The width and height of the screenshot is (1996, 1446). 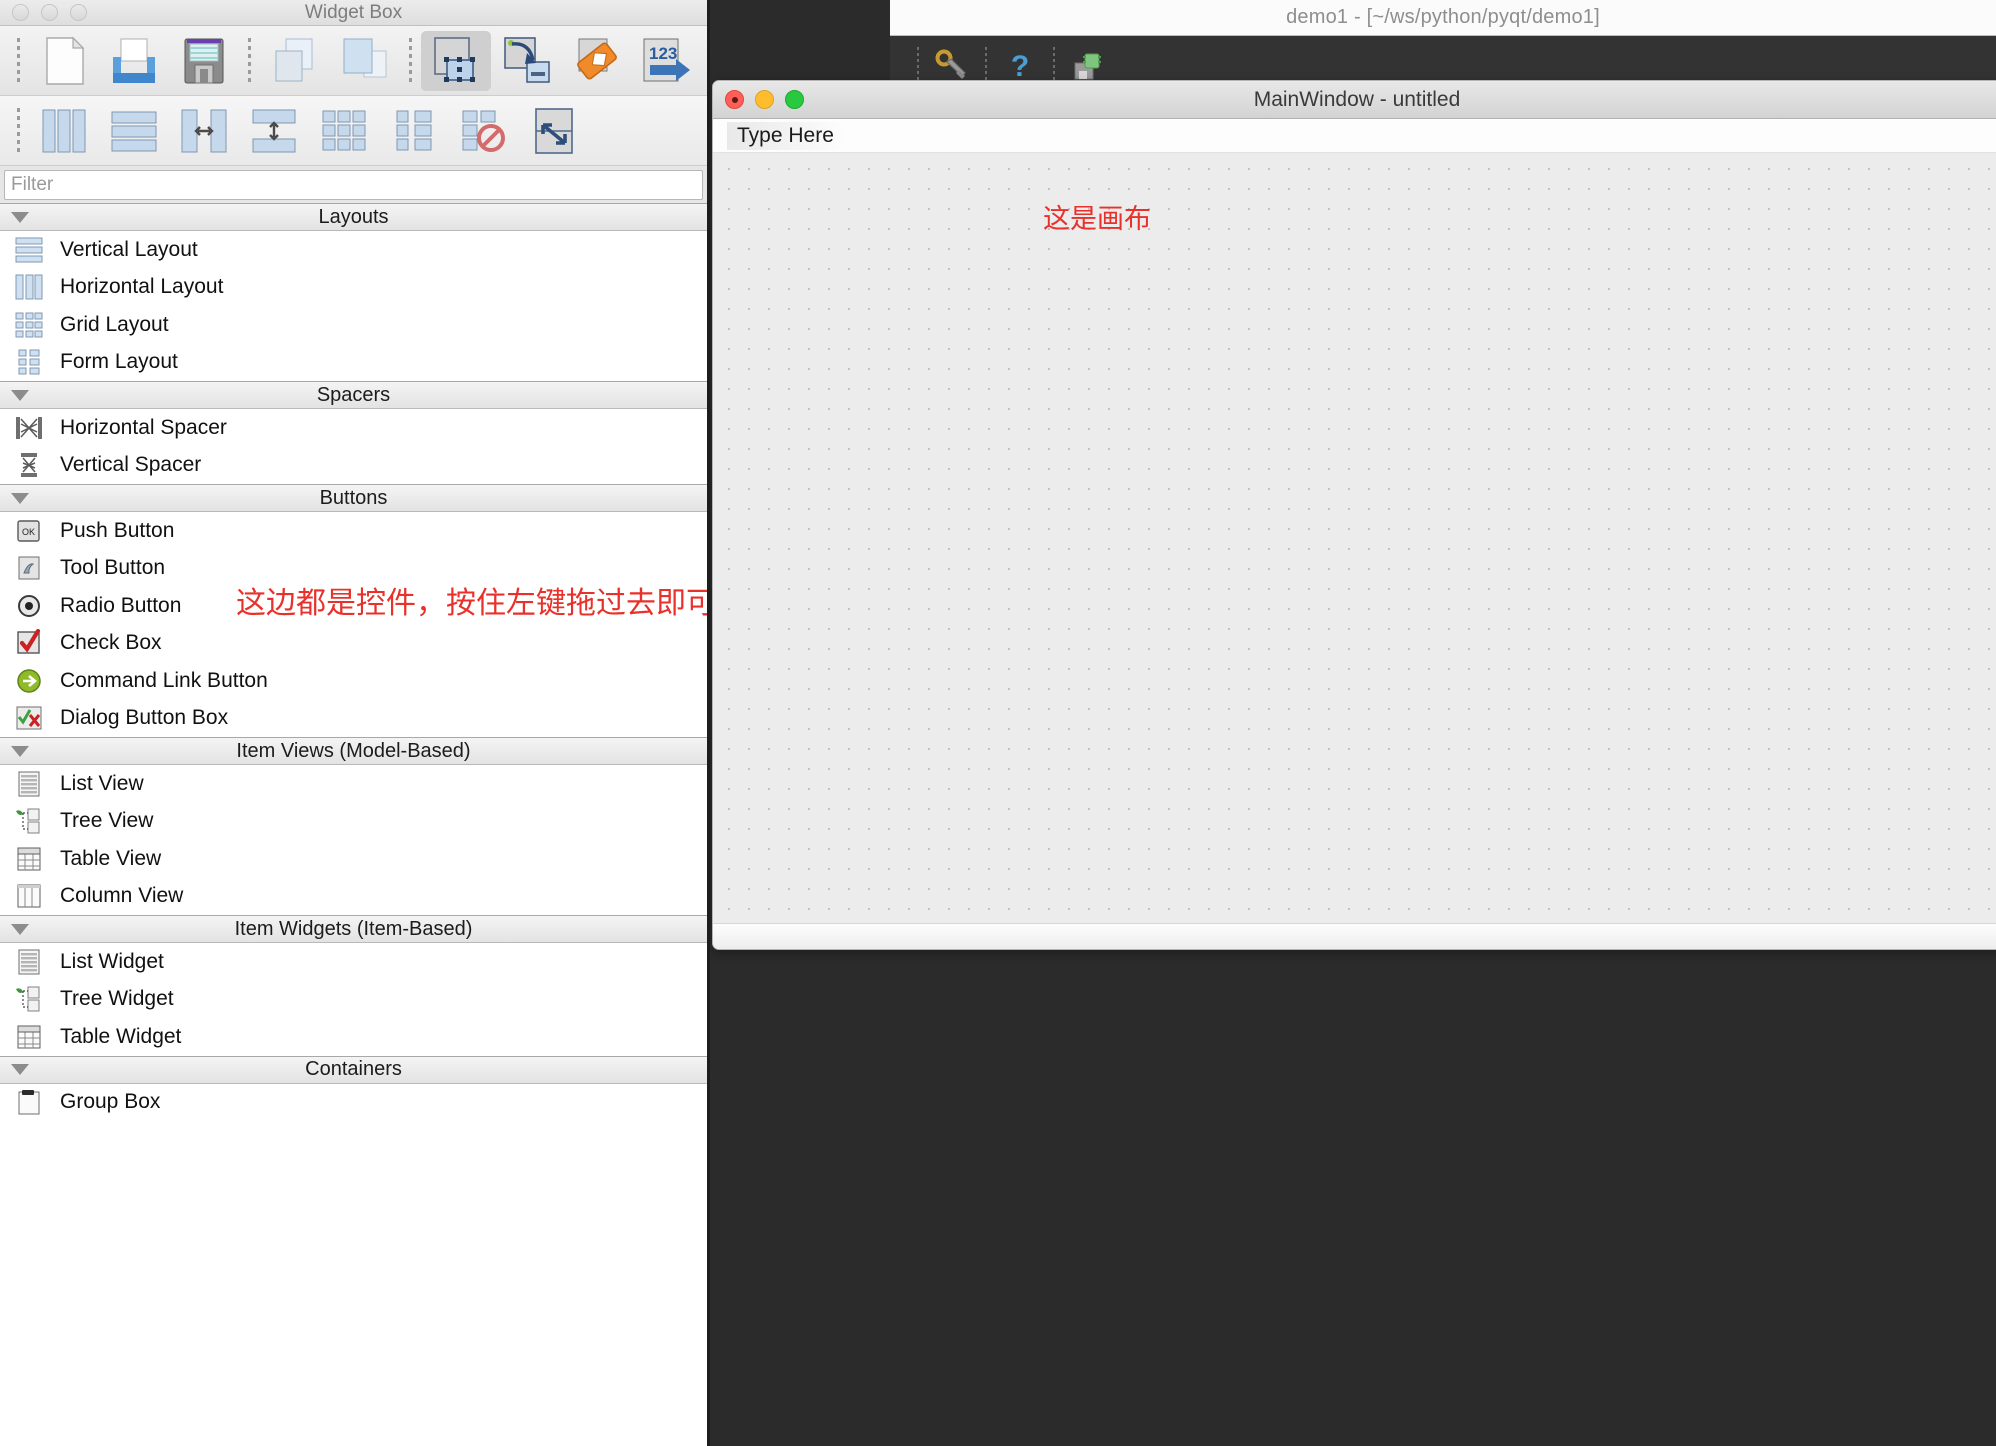 I want to click on category-header: Spacers, so click(x=353, y=395).